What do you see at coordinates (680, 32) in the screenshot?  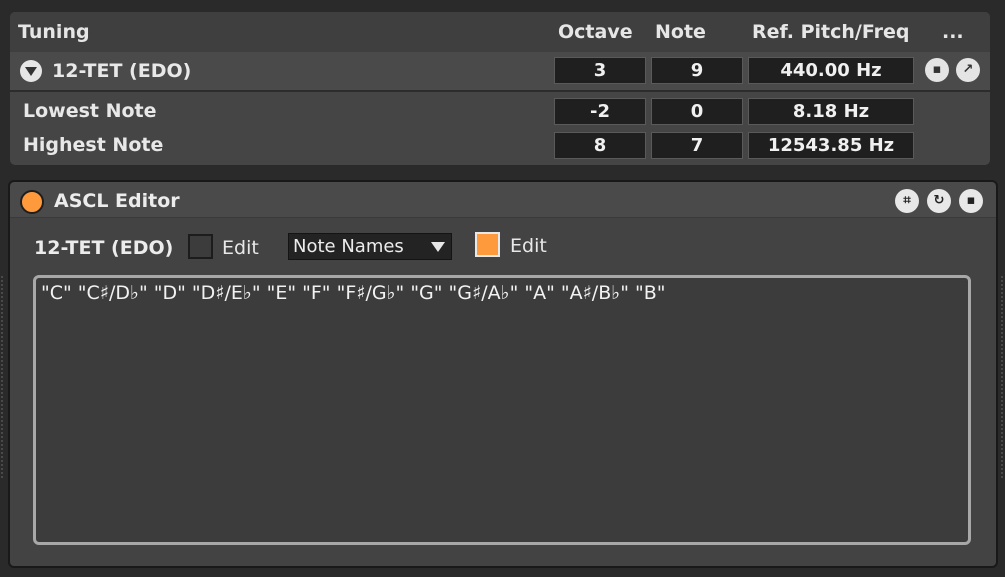 I see `note-header: Note` at bounding box center [680, 32].